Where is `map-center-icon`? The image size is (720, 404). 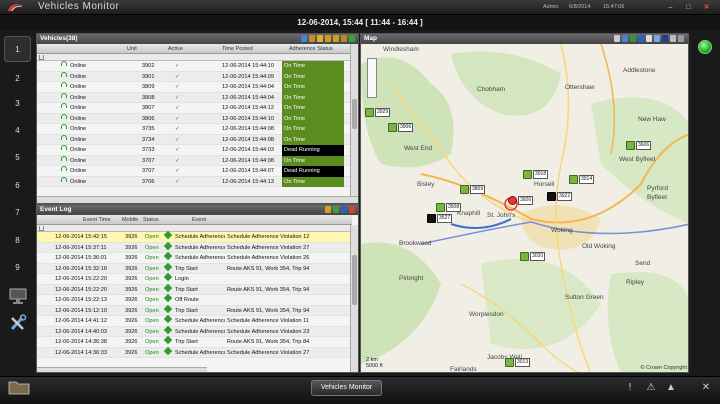 map-center-icon is located at coordinates (665, 38).